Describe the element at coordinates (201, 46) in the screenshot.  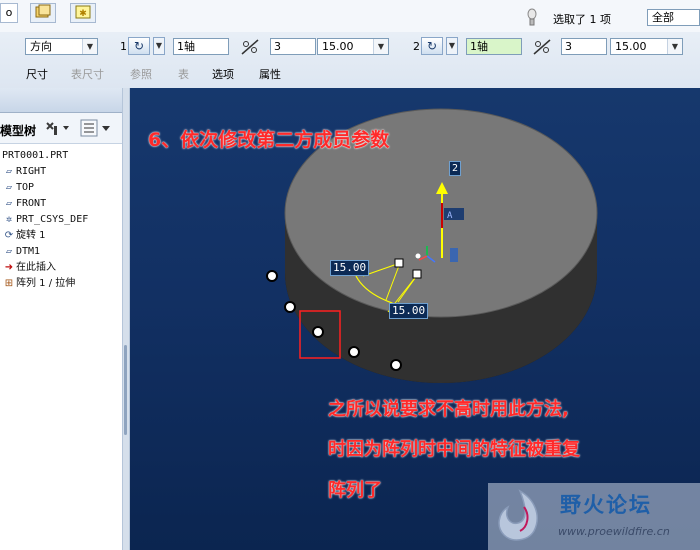
I see `direction-1-ref-field: 1轴` at that location.